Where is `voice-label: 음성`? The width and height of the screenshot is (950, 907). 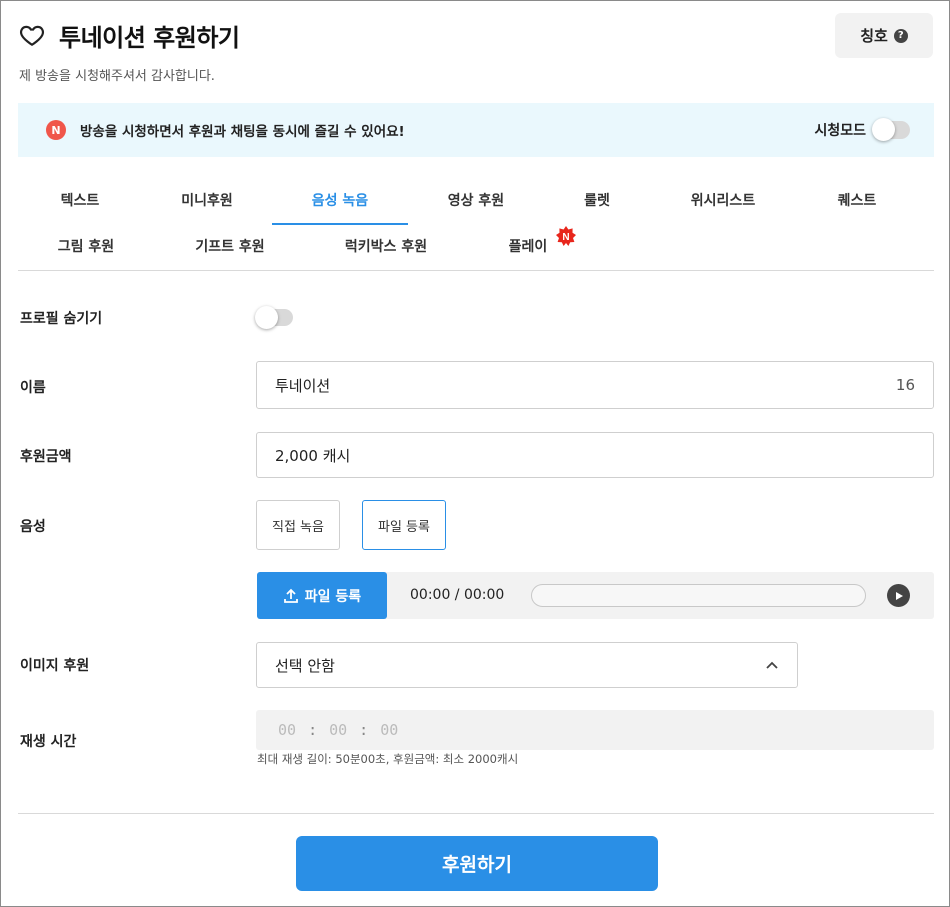
voice-label: 음성 is located at coordinates (33, 527).